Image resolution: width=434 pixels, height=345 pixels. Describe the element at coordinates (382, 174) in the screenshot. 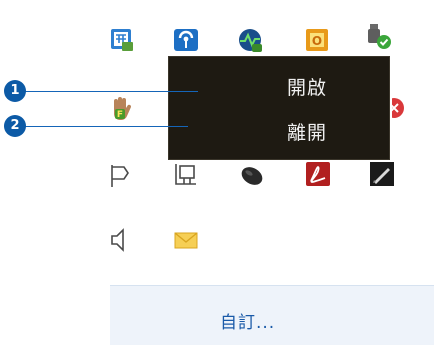

I see `pen-icon` at that location.